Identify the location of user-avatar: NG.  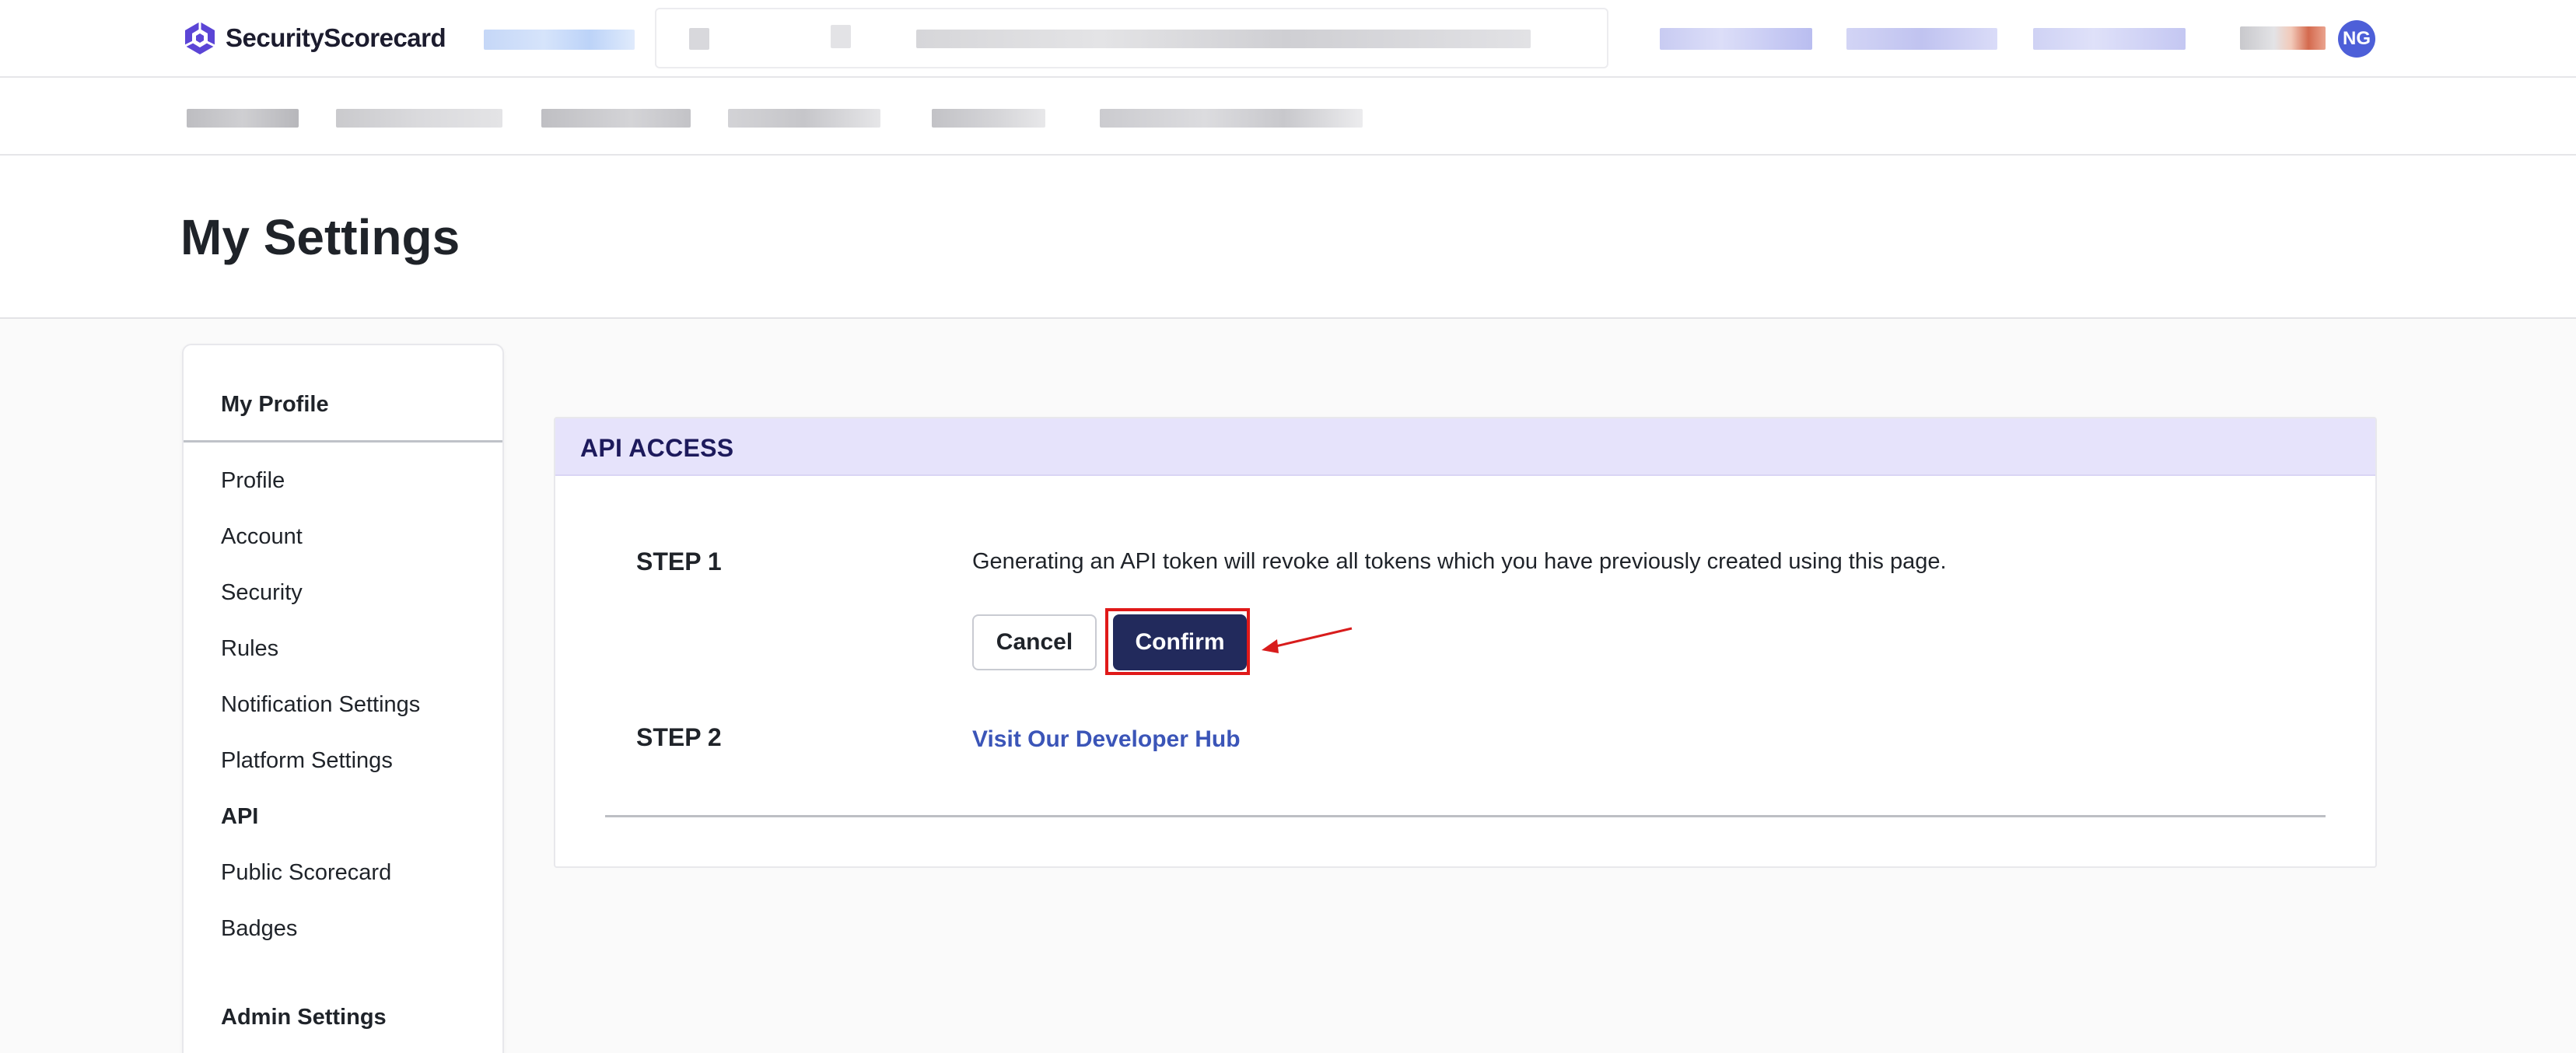
(2357, 39).